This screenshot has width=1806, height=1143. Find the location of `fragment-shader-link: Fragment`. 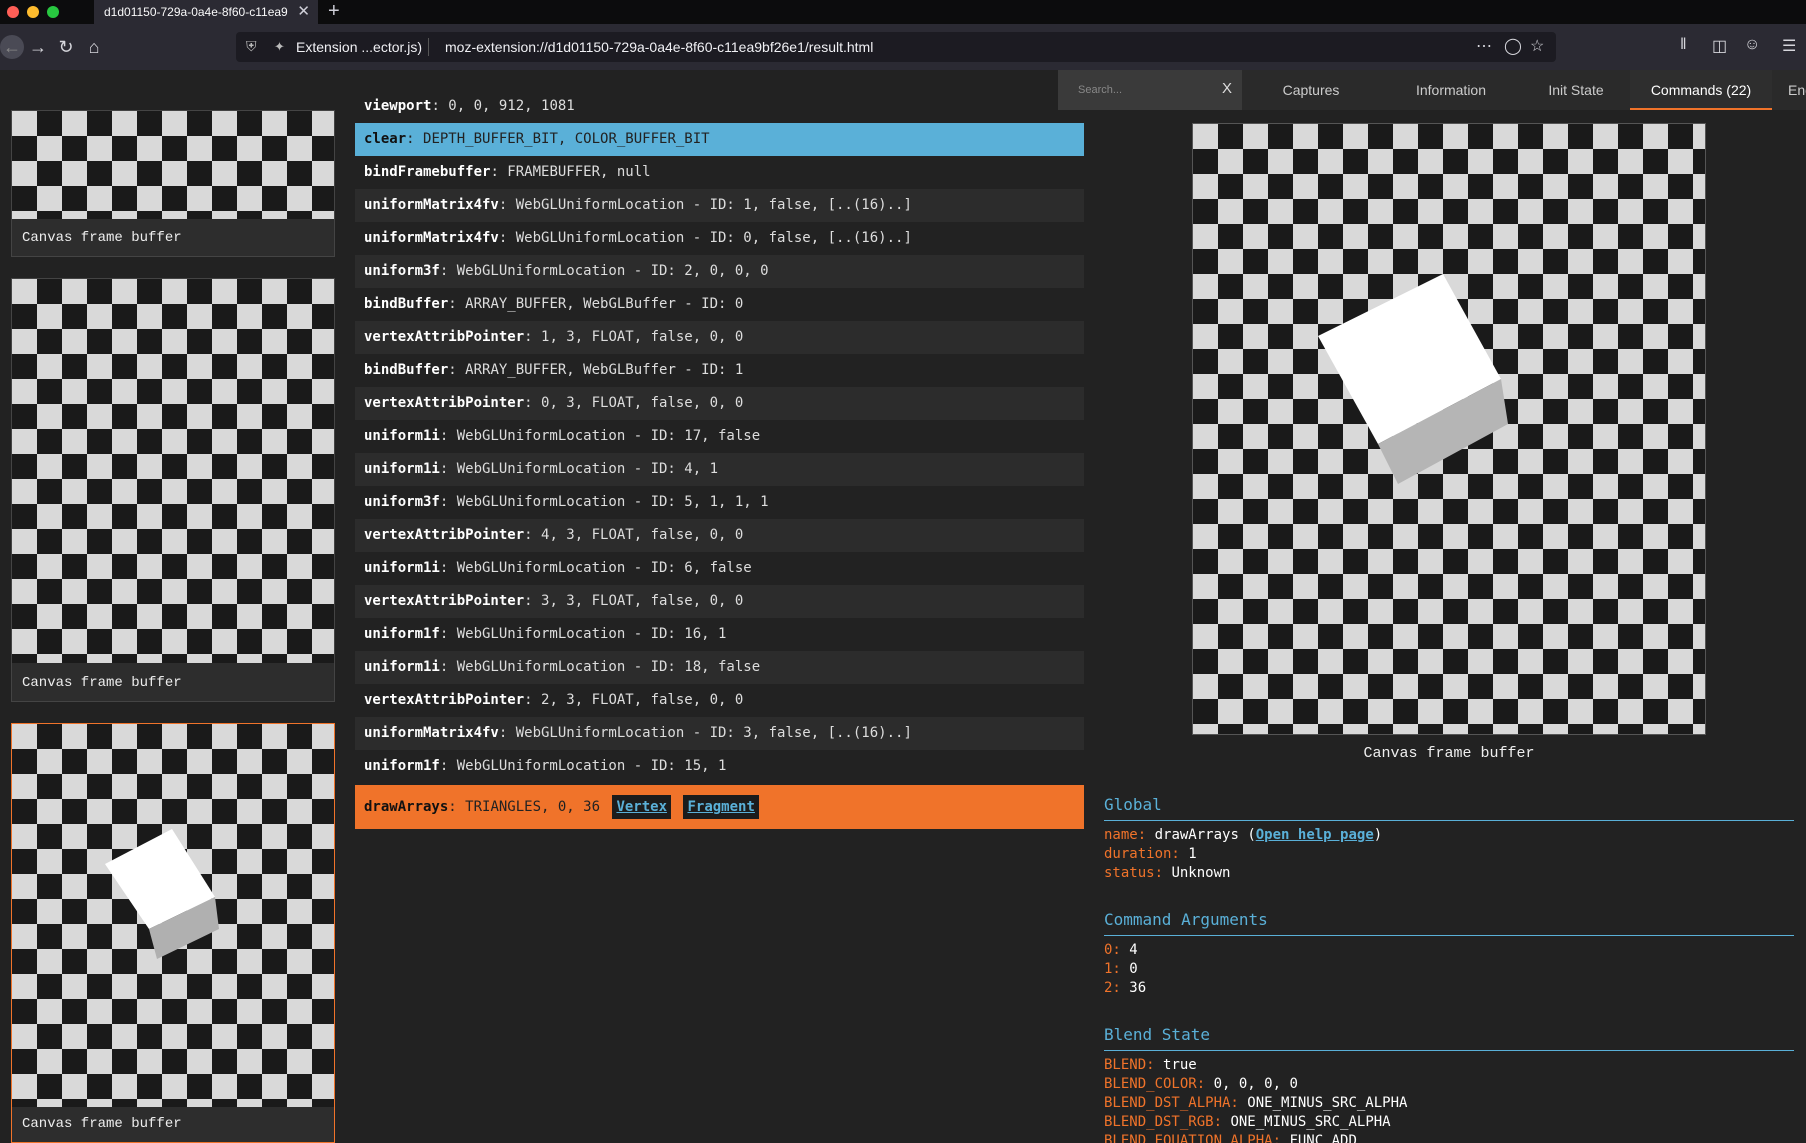

fragment-shader-link: Fragment is located at coordinates (721, 807).